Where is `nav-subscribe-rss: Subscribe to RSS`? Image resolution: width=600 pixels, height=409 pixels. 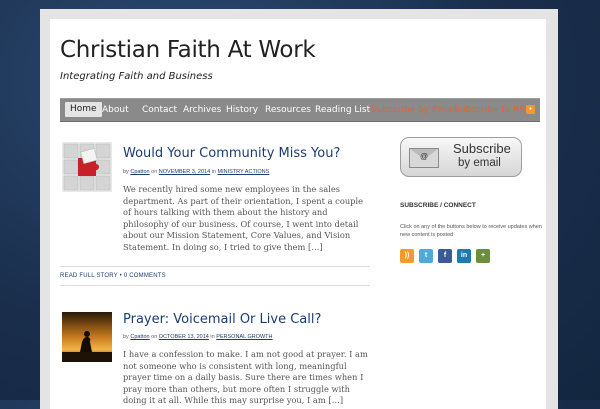 nav-subscribe-rss: Subscribe to RSS is located at coordinates (492, 110).